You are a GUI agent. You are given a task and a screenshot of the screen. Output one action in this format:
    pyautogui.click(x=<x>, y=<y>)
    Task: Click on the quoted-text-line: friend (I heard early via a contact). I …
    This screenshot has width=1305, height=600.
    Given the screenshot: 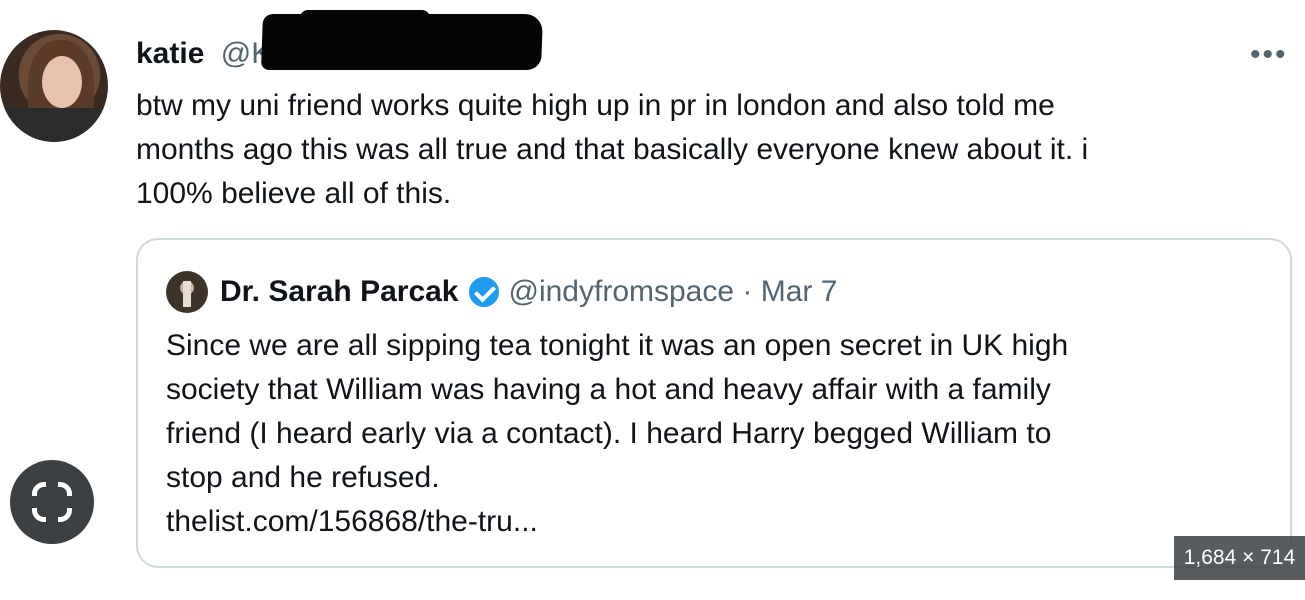 What is the action you would take?
    pyautogui.click(x=609, y=433)
    